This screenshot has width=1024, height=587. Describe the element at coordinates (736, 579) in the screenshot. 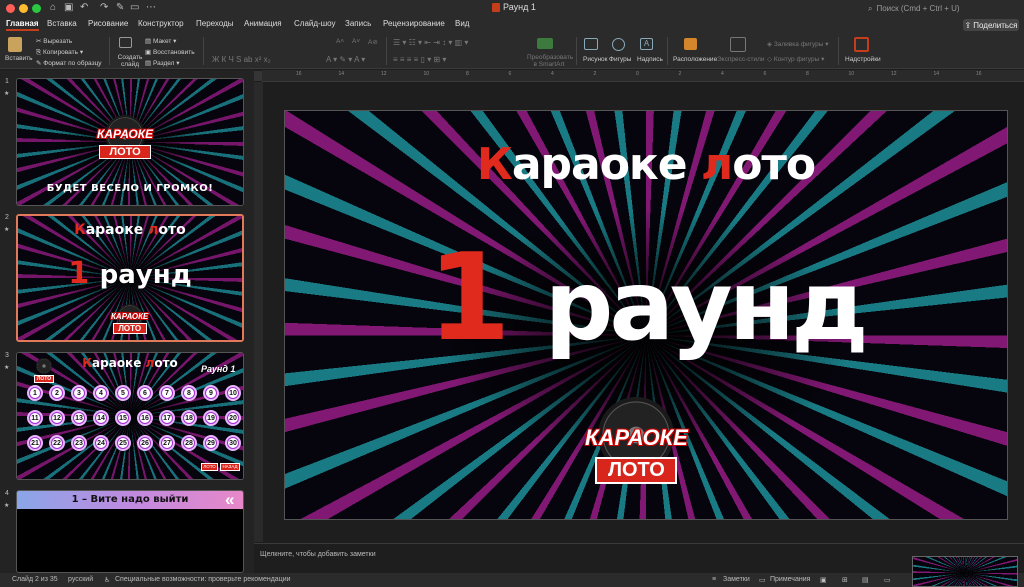

I see `notes-toggle: Заметки` at that location.